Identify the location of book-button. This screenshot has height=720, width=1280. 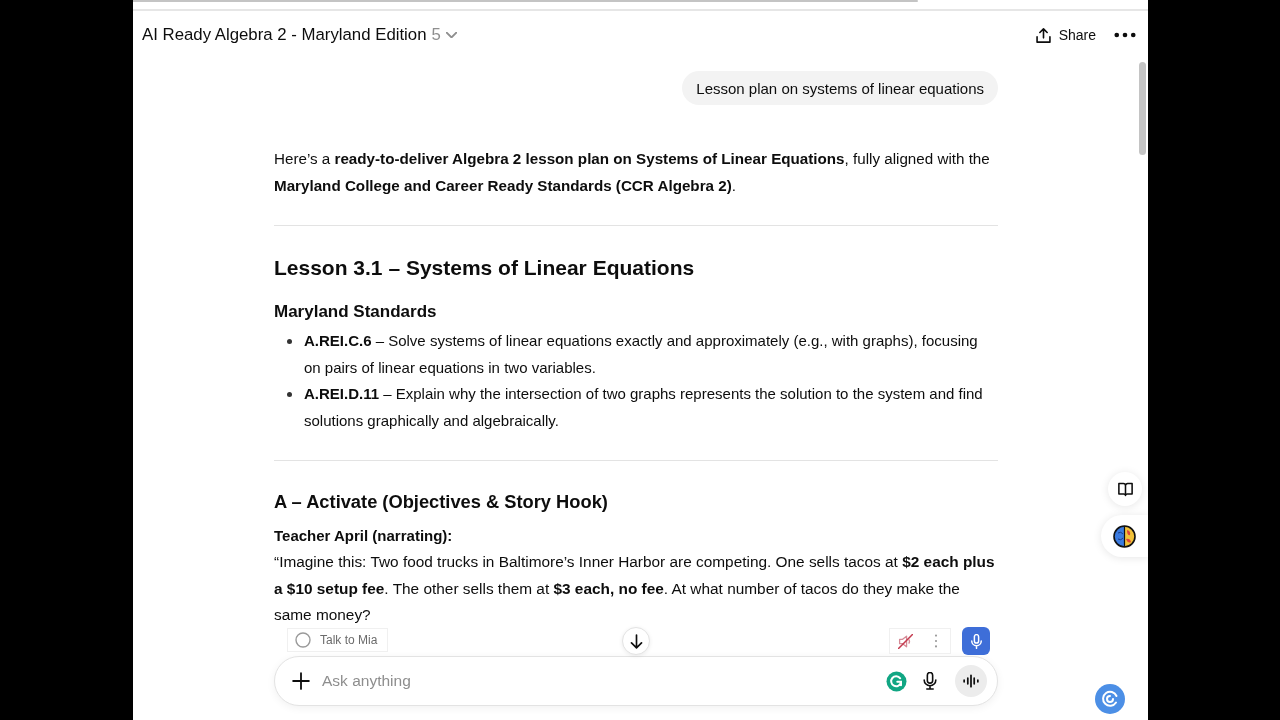
(1125, 489).